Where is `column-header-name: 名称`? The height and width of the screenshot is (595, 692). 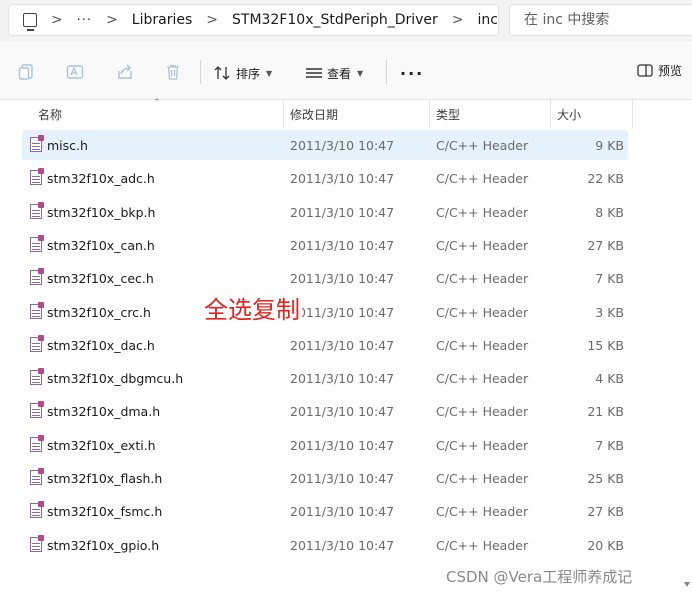
column-header-name: 名称 is located at coordinates (50, 114).